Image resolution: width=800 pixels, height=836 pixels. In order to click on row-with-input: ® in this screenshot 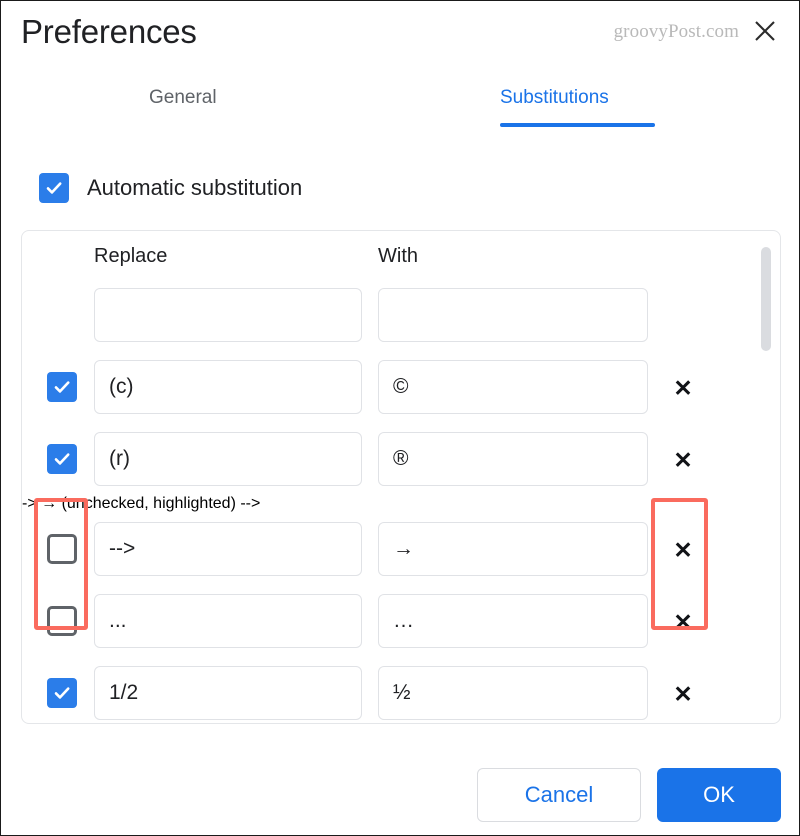, I will do `click(513, 459)`.